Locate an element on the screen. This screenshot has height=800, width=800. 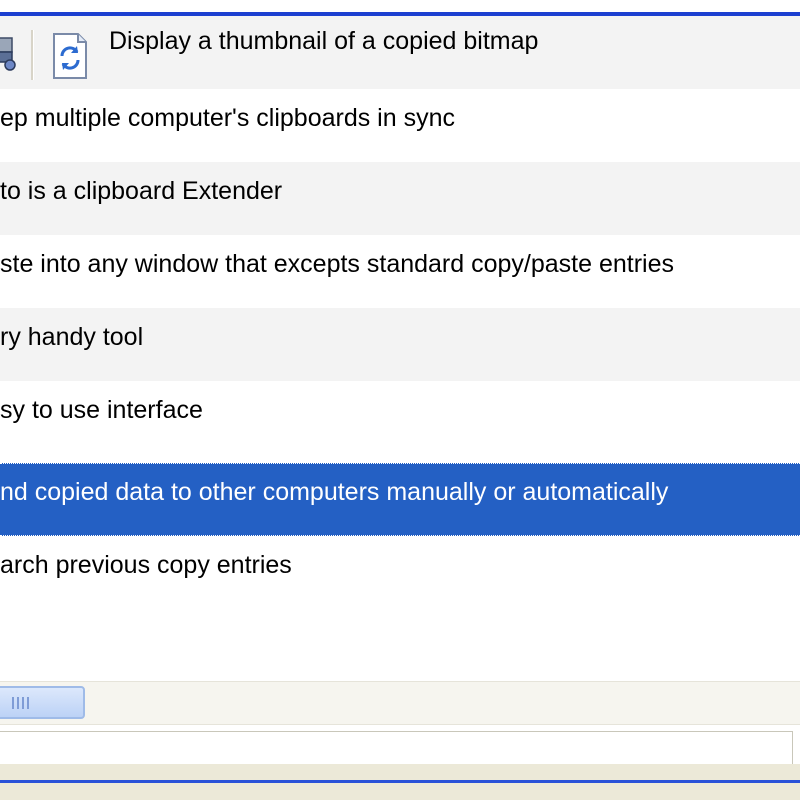
list-item-label: ry handy tool is located at coordinates (72, 337).